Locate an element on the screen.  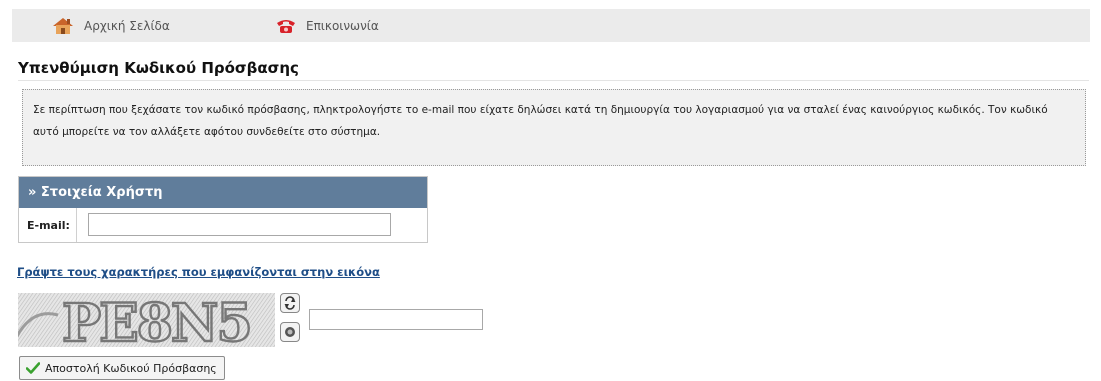
page-title: Υπενθύμιση Κωδικού Πρόσβασης is located at coordinates (158, 68).